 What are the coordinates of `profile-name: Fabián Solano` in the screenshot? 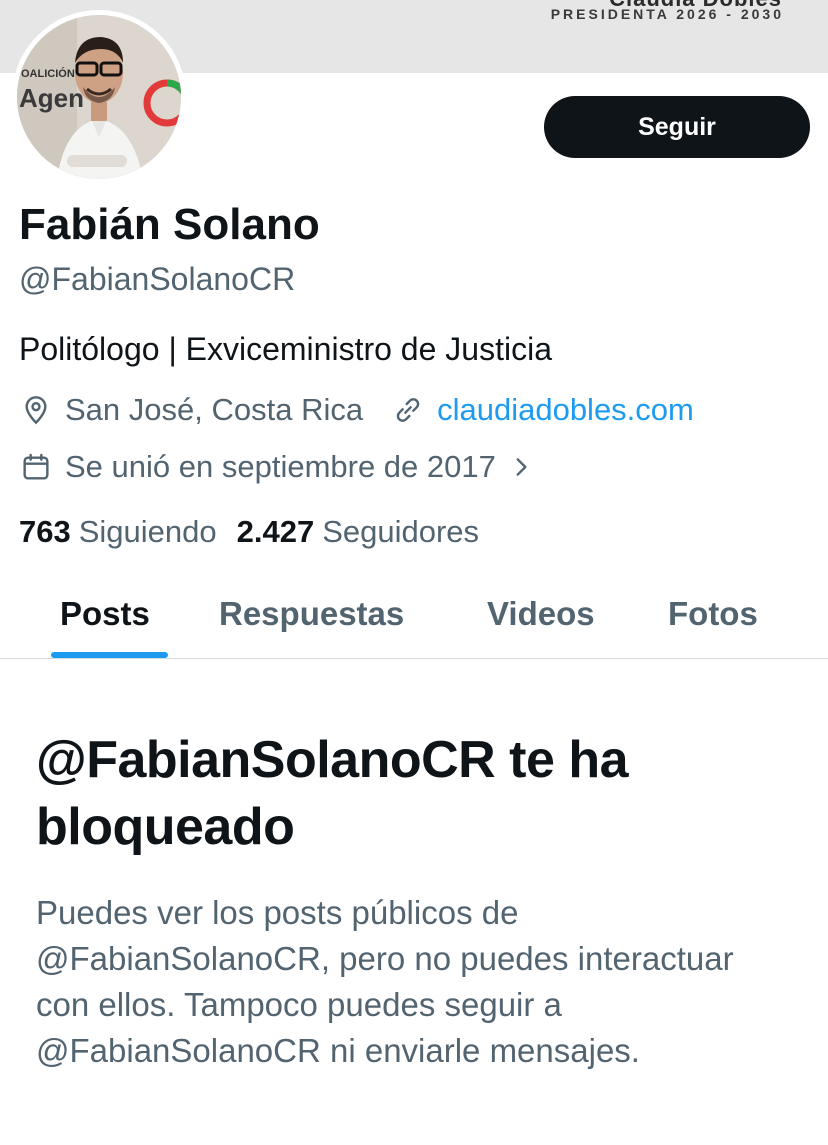 It's located at (169, 224).